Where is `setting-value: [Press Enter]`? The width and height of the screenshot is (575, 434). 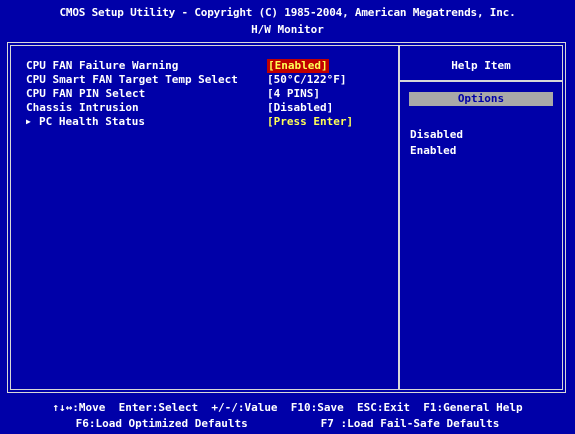 setting-value: [Press Enter] is located at coordinates (310, 122).